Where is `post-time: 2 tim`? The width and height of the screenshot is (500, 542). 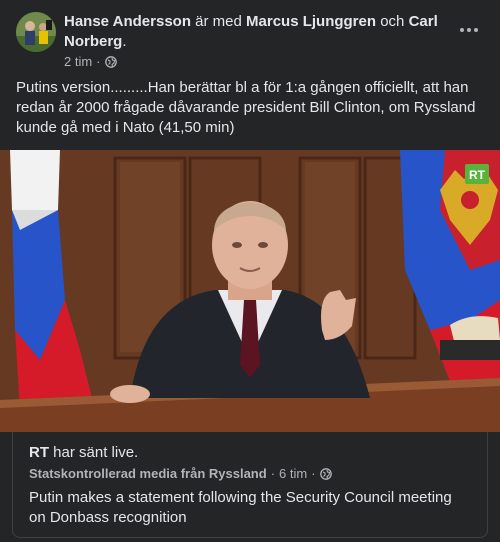 post-time: 2 tim is located at coordinates (78, 61).